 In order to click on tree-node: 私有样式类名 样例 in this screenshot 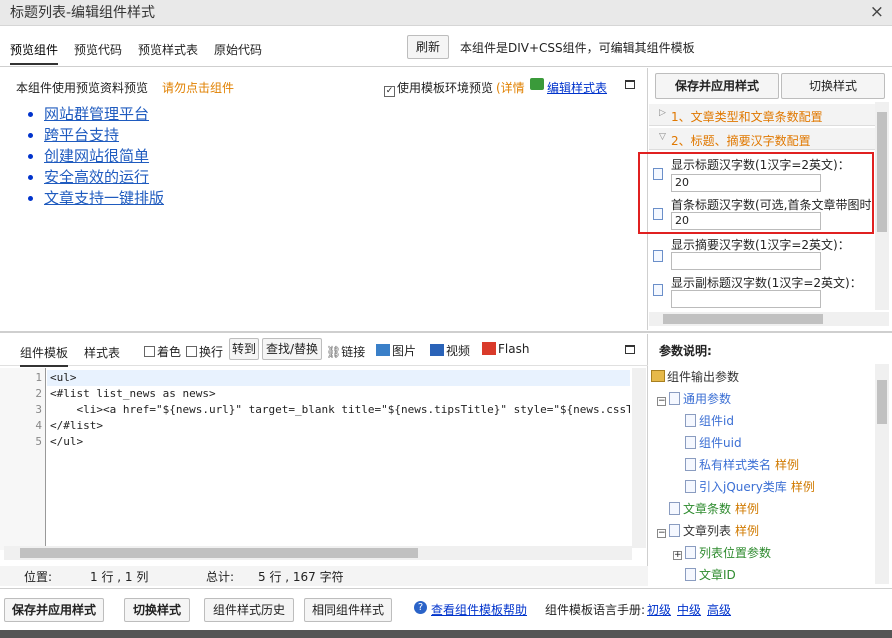, I will do `click(742, 465)`.